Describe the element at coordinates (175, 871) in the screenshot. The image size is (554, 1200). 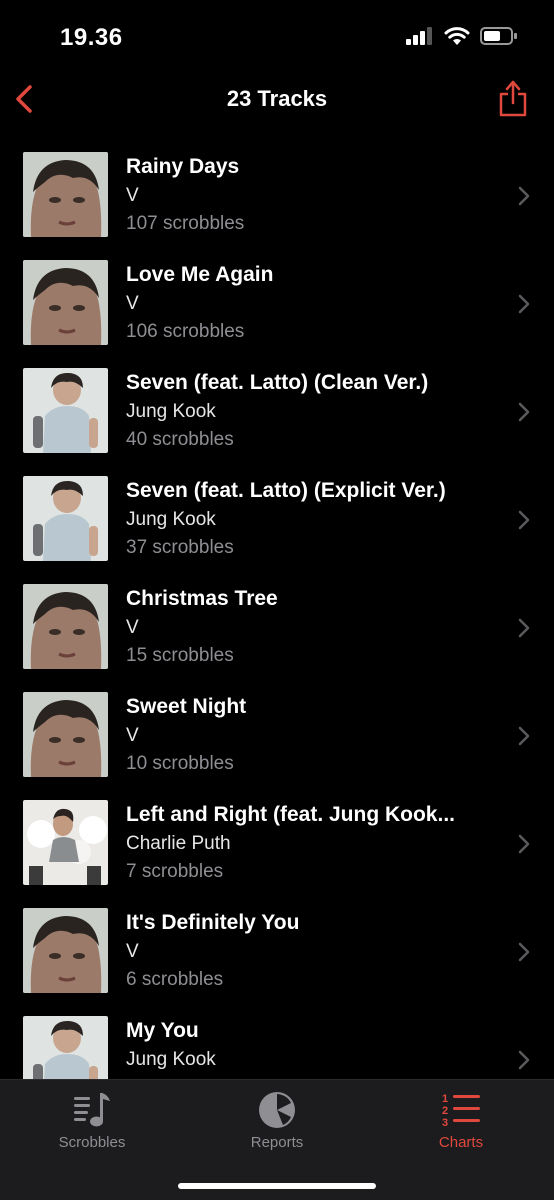
I see `scrobble-count: 7 scrobbles` at that location.